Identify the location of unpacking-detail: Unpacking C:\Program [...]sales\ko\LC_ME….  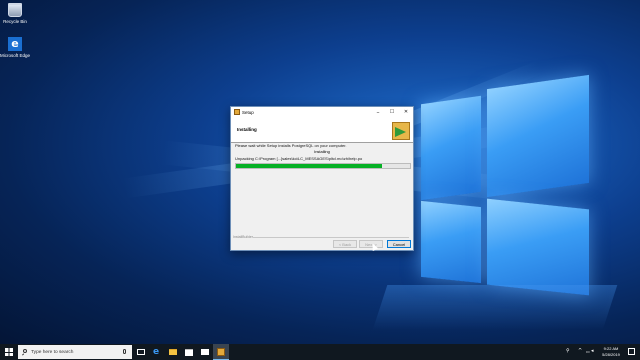
(299, 158).